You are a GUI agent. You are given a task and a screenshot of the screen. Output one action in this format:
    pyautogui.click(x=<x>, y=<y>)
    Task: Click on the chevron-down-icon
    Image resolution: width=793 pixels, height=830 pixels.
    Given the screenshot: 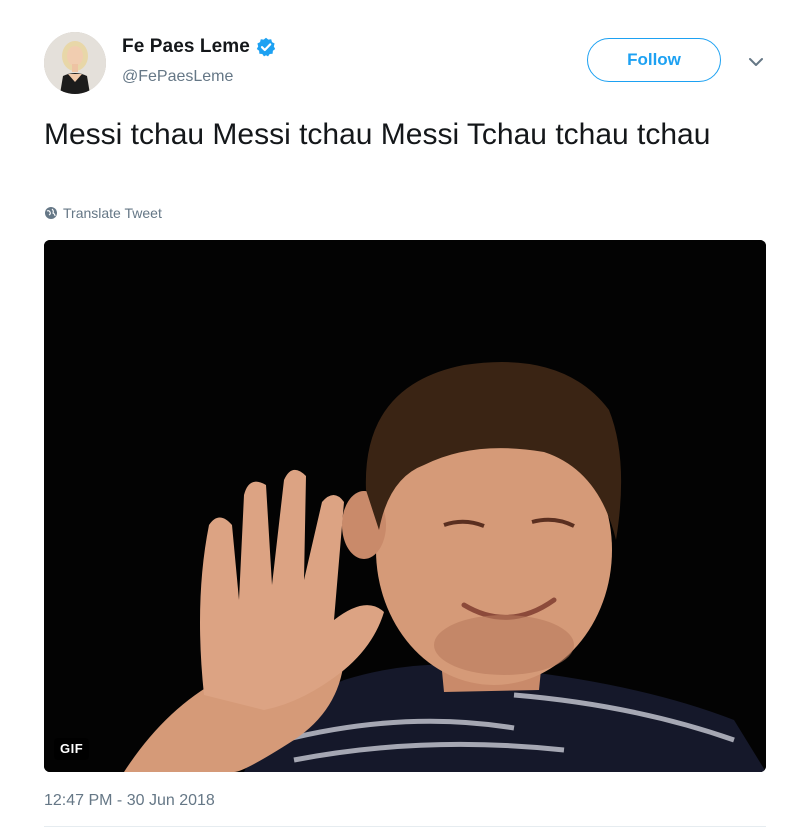 What is the action you would take?
    pyautogui.click(x=756, y=62)
    